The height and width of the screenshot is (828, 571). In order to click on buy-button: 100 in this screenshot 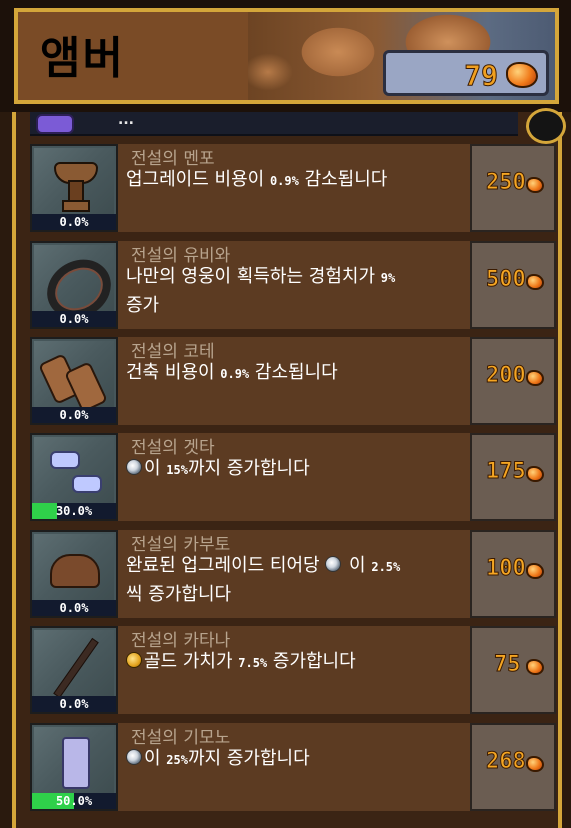, I will do `click(513, 574)`.